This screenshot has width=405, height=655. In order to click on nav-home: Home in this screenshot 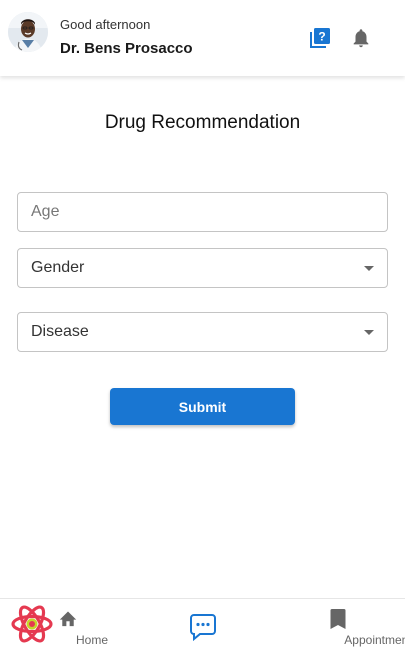, I will do `click(76, 627)`.